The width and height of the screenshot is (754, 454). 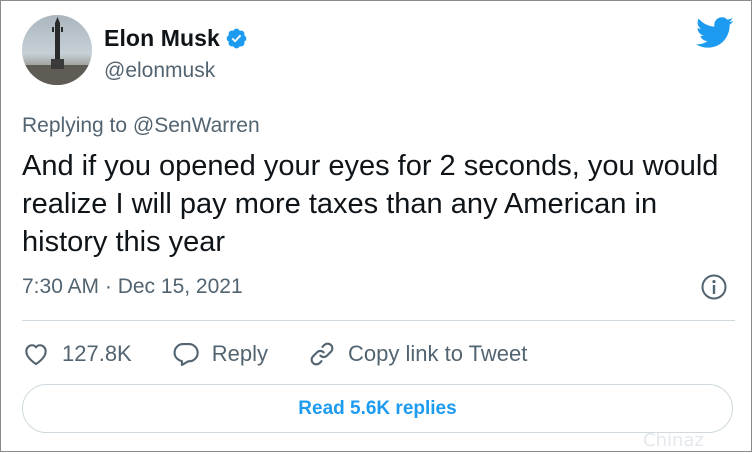 I want to click on copy-link-button: Copy link to Tweet, so click(x=417, y=354).